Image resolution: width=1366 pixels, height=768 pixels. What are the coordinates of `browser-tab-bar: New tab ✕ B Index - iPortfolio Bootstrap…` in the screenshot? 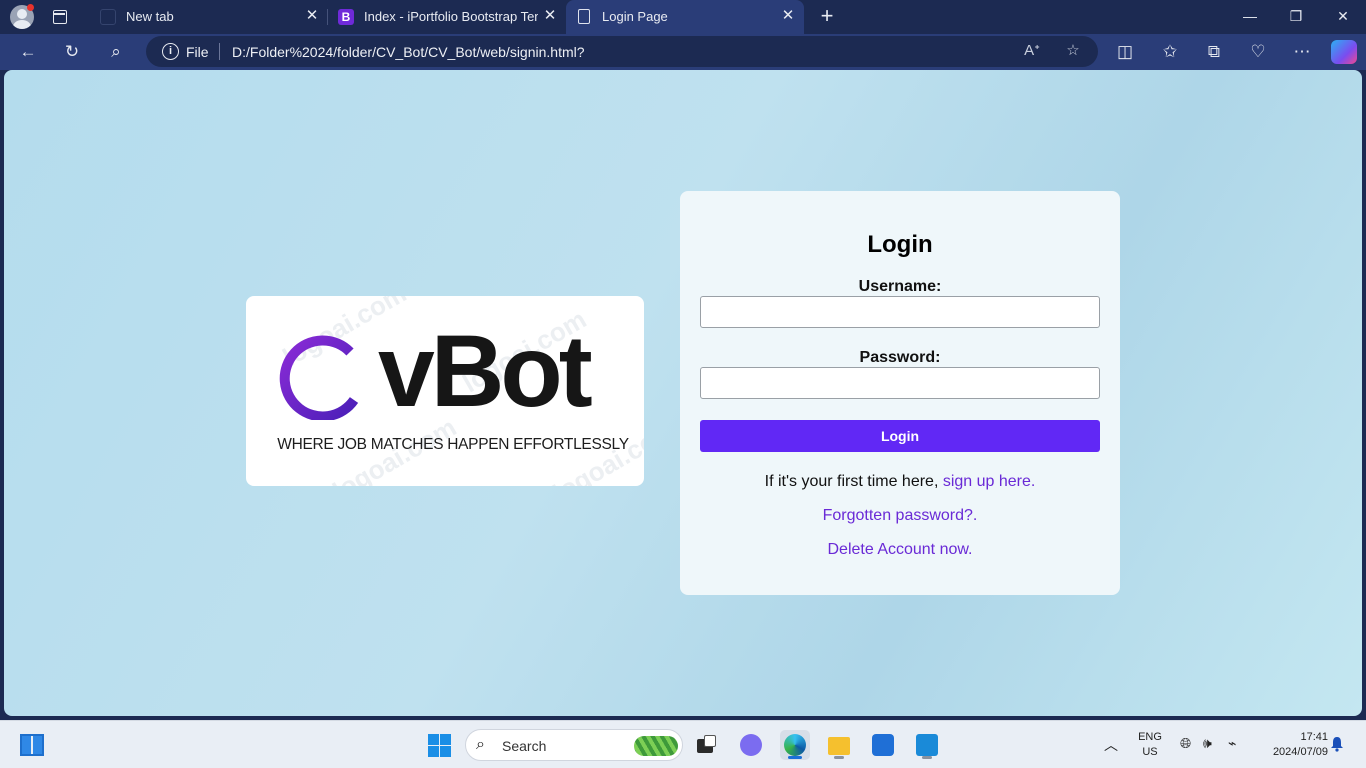 It's located at (683, 17).